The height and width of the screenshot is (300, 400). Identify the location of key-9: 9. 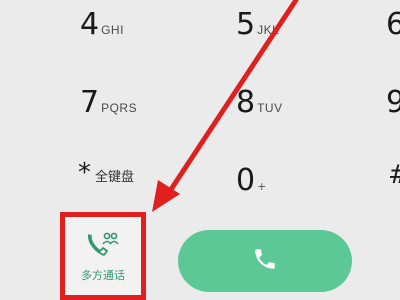
(393, 103).